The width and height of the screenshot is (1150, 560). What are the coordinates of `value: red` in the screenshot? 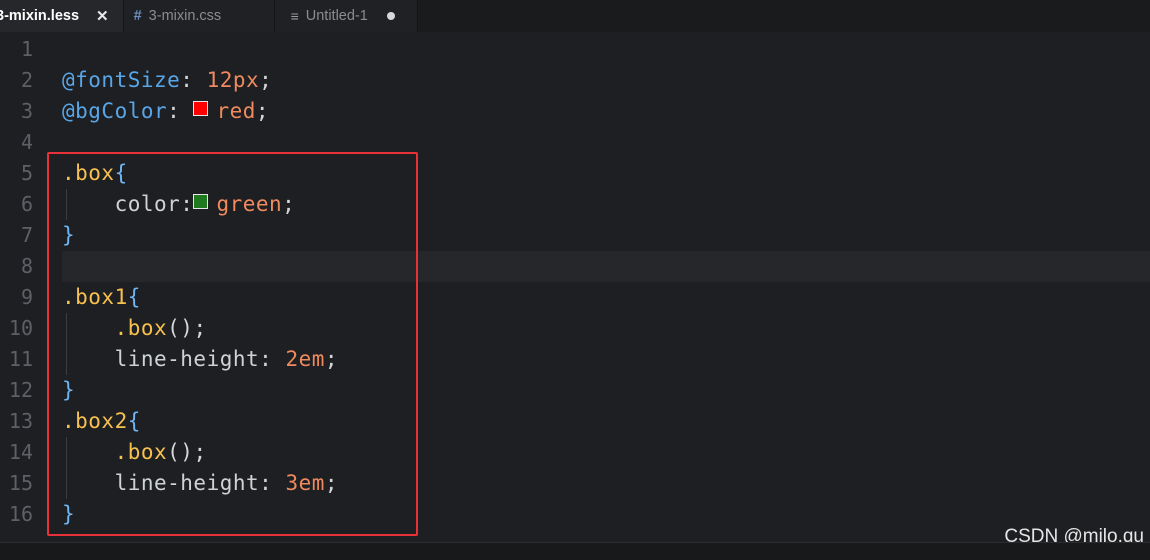 It's located at (236, 111).